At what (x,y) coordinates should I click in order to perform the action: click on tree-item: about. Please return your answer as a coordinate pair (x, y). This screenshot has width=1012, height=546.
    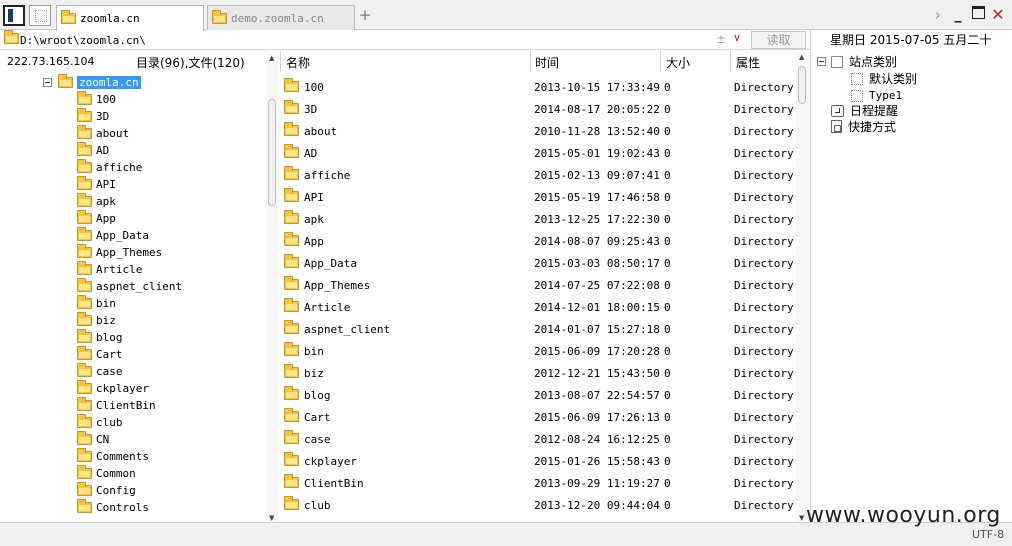
    Looking at the image, I should click on (103, 133).